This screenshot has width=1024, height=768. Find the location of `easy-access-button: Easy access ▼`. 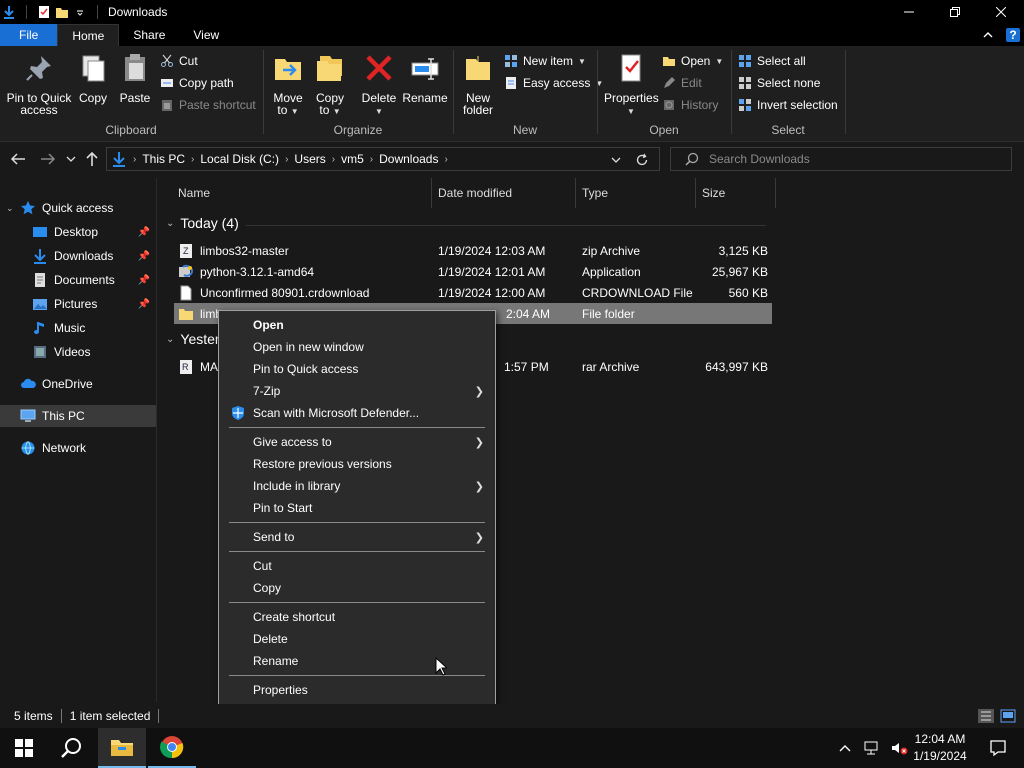

easy-access-button: Easy access ▼ is located at coordinates (553, 83).